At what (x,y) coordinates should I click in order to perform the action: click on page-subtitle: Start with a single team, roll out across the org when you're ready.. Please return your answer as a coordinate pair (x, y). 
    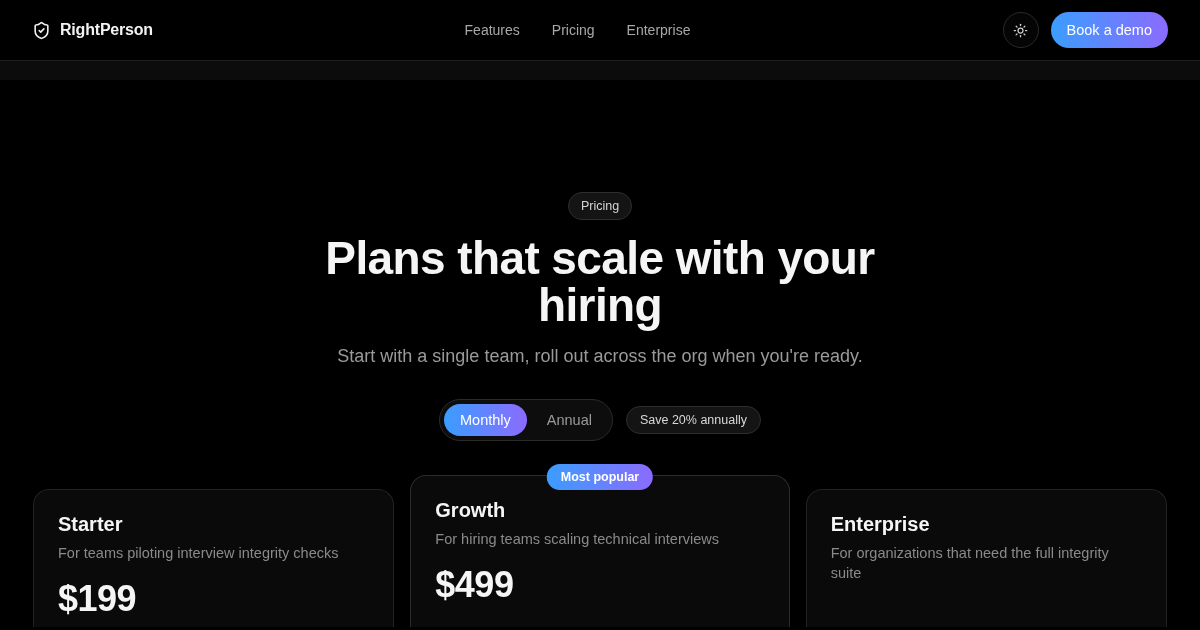
    Looking at the image, I should click on (600, 356).